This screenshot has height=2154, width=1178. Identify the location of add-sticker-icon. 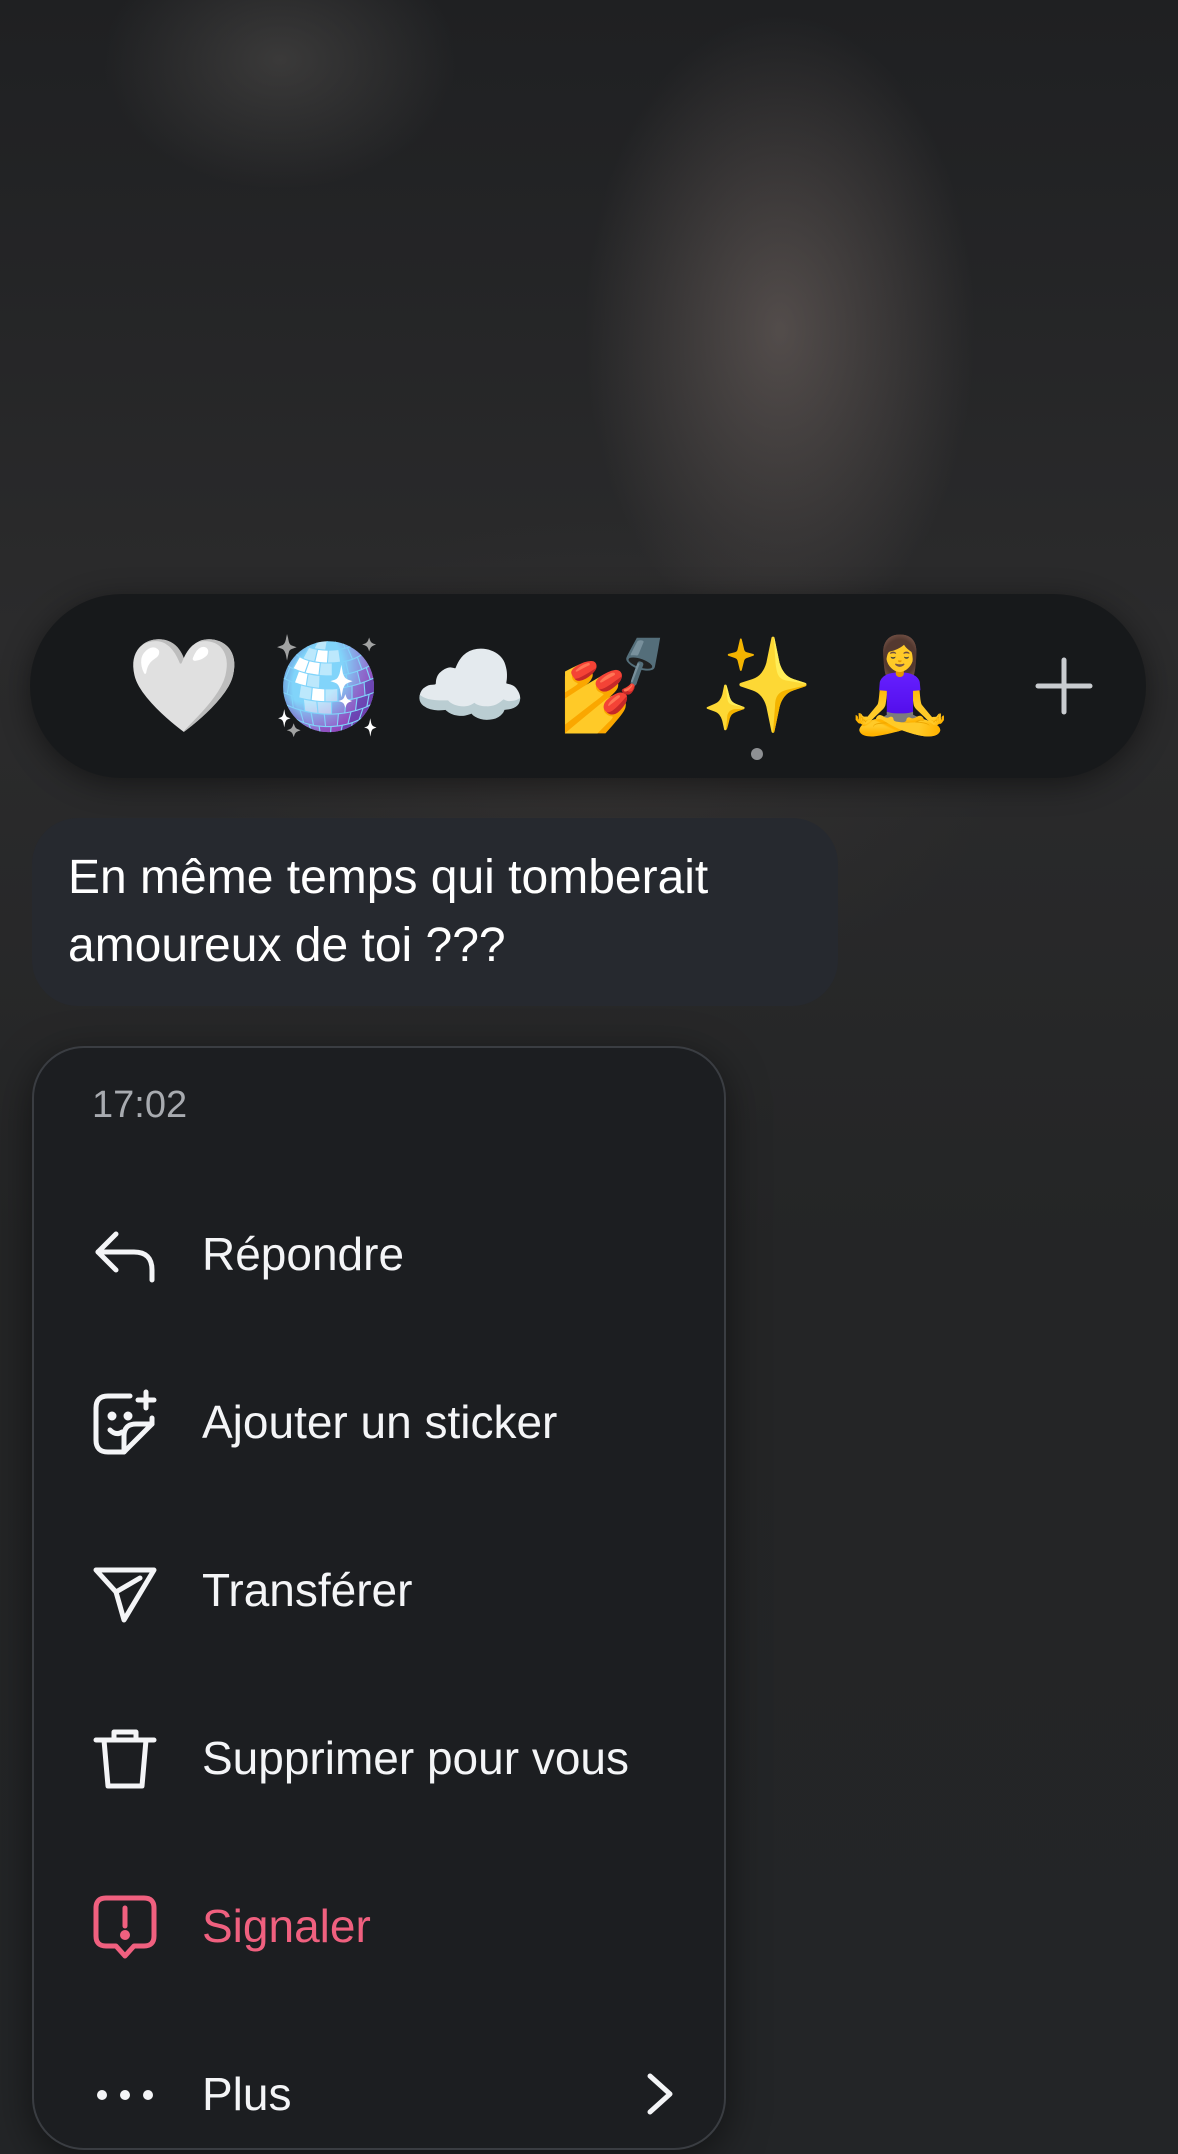
(125, 1423).